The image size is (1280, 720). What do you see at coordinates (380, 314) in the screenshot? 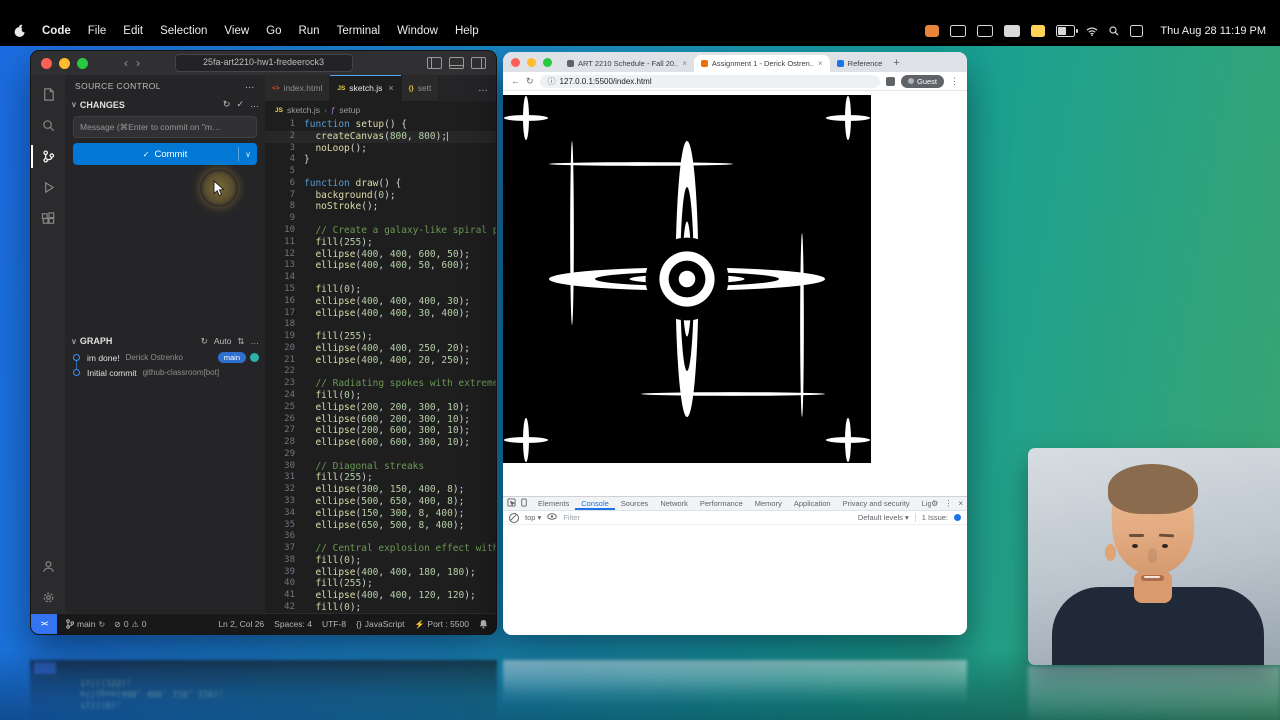
I see `code-line: 17 ellipse(400, 400, 30, 400);` at bounding box center [380, 314].